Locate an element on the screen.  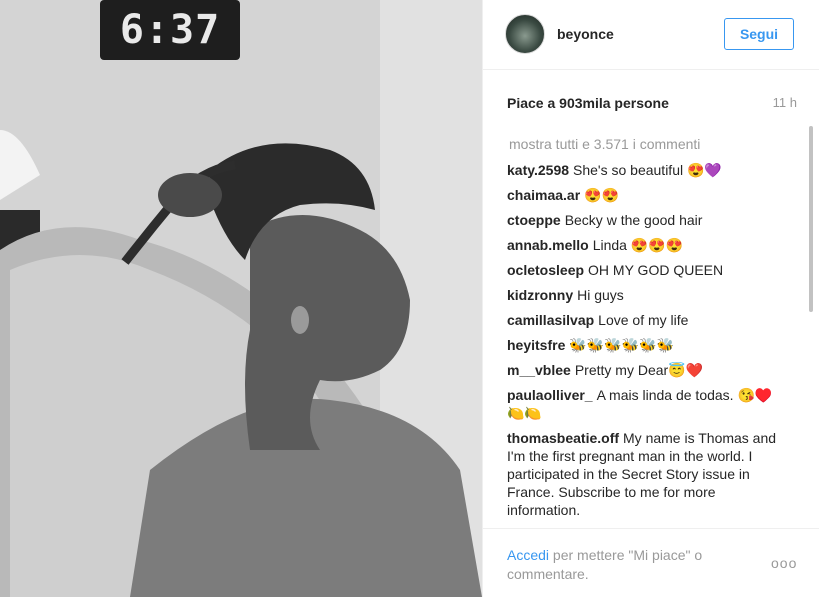
comment: ctoeppe Becky w the good hair is located at coordinates (647, 220).